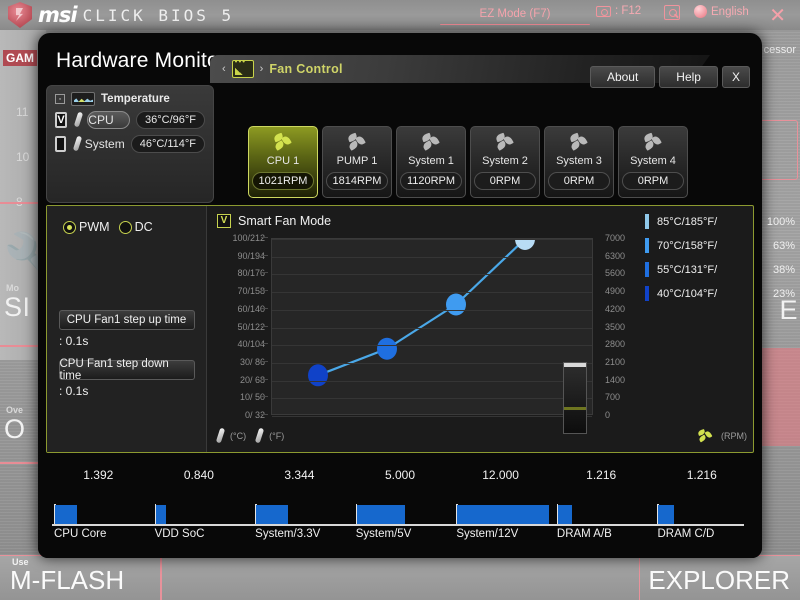 Image resolution: width=800 pixels, height=600 pixels. Describe the element at coordinates (67, 580) in the screenshot. I see `footer-mflash-label: M-FLASH` at that location.